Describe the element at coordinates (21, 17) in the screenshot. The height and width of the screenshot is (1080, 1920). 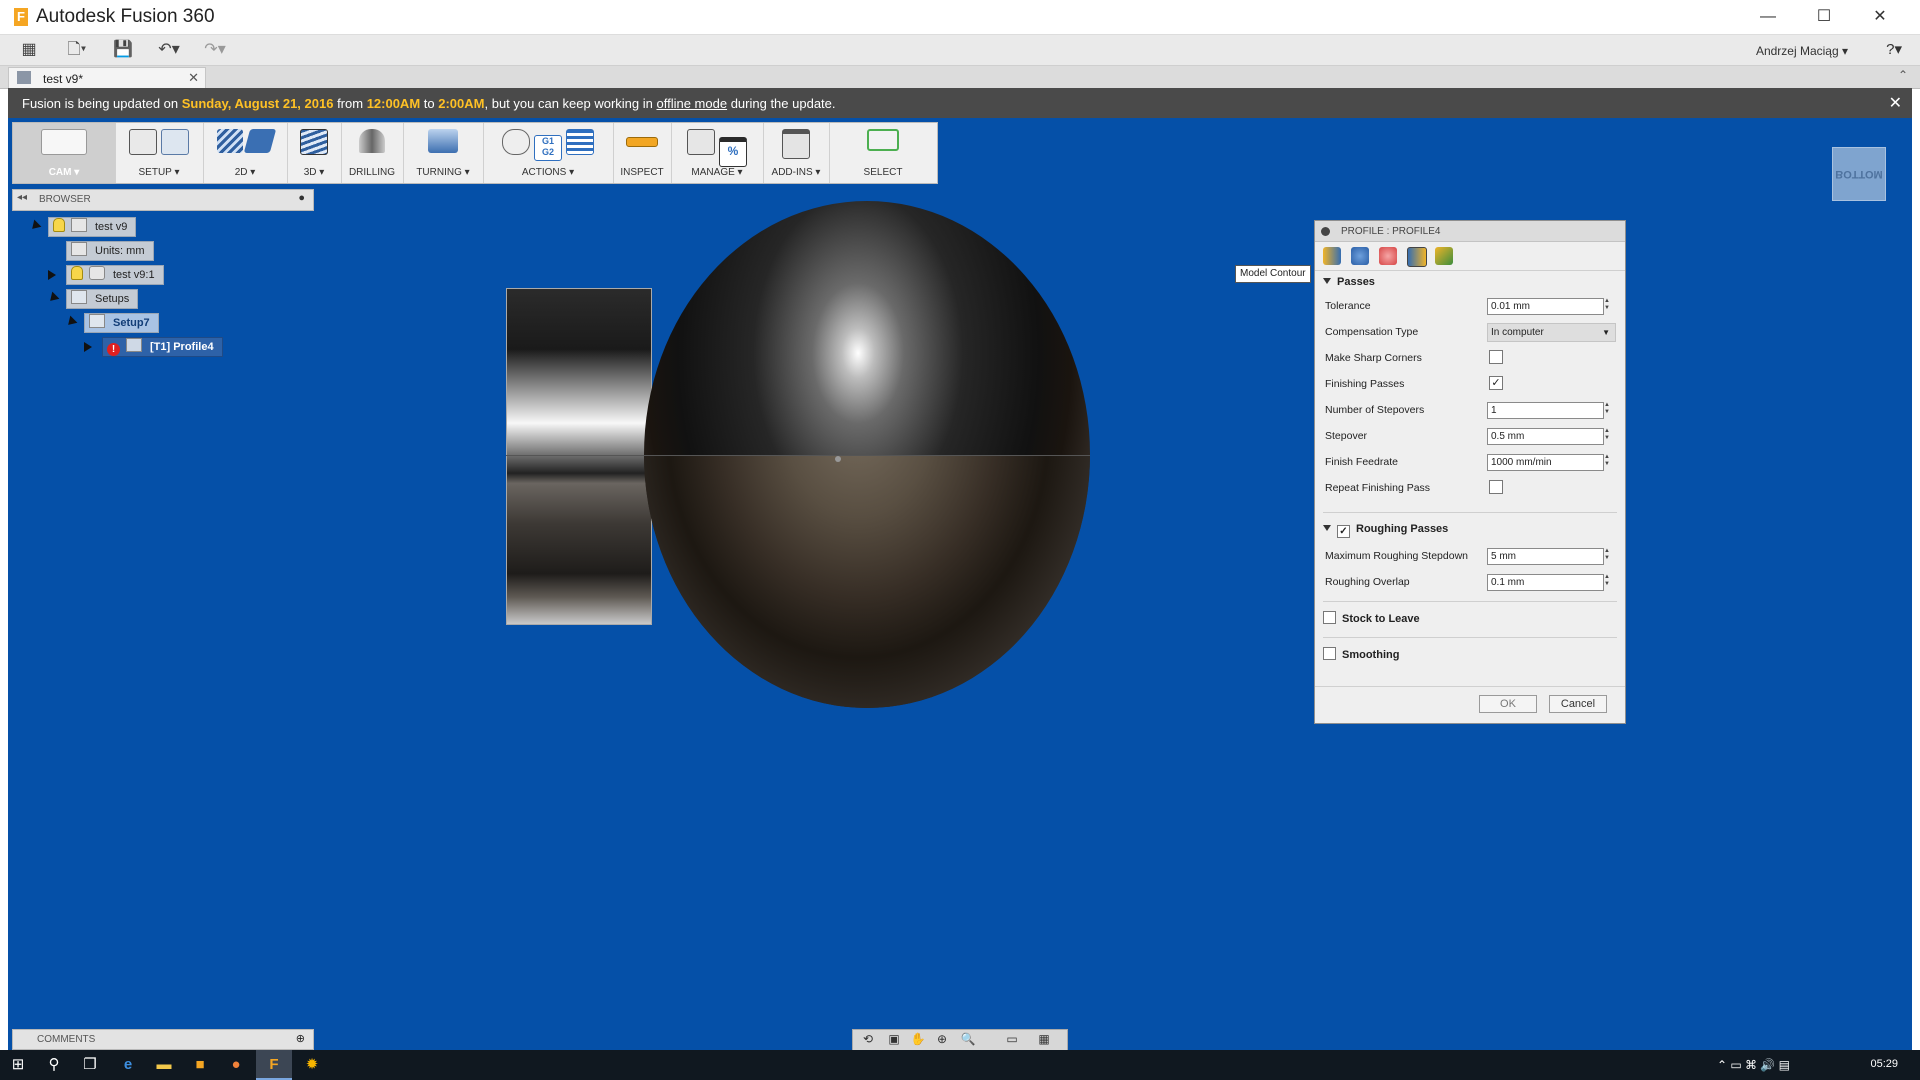
I see `fusion-logo-icon: F` at that location.